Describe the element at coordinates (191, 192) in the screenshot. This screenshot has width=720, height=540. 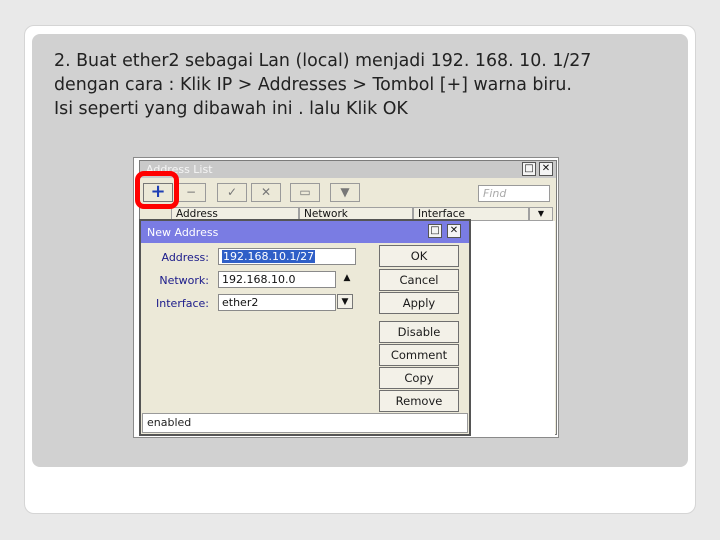
I see `remove-icon: −` at that location.